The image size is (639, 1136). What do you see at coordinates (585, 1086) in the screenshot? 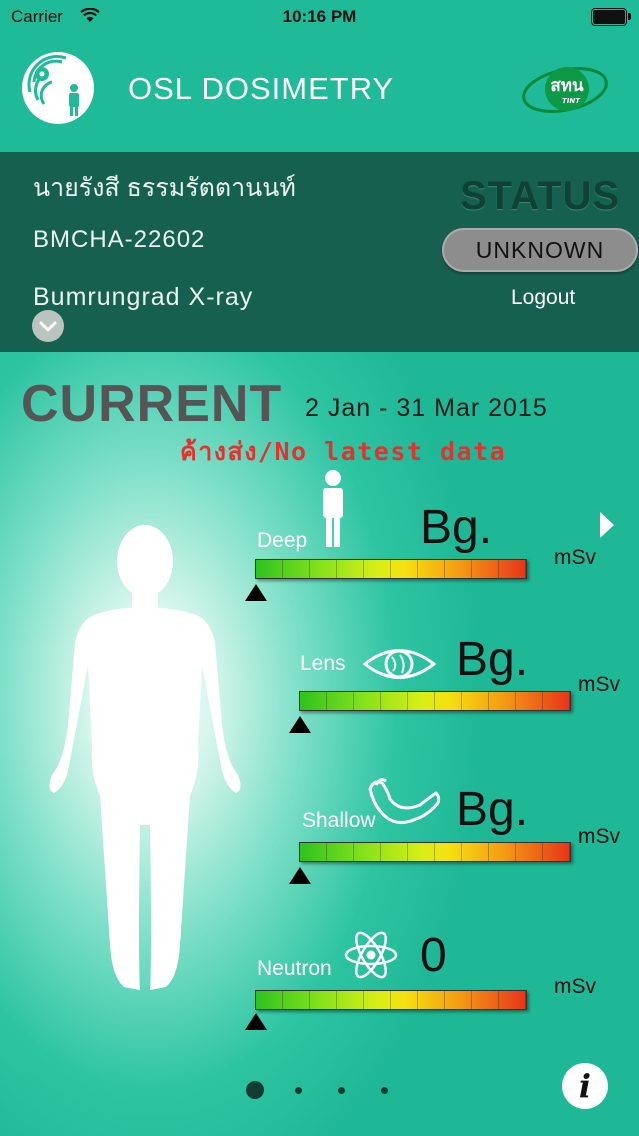
I see `info-button: i` at bounding box center [585, 1086].